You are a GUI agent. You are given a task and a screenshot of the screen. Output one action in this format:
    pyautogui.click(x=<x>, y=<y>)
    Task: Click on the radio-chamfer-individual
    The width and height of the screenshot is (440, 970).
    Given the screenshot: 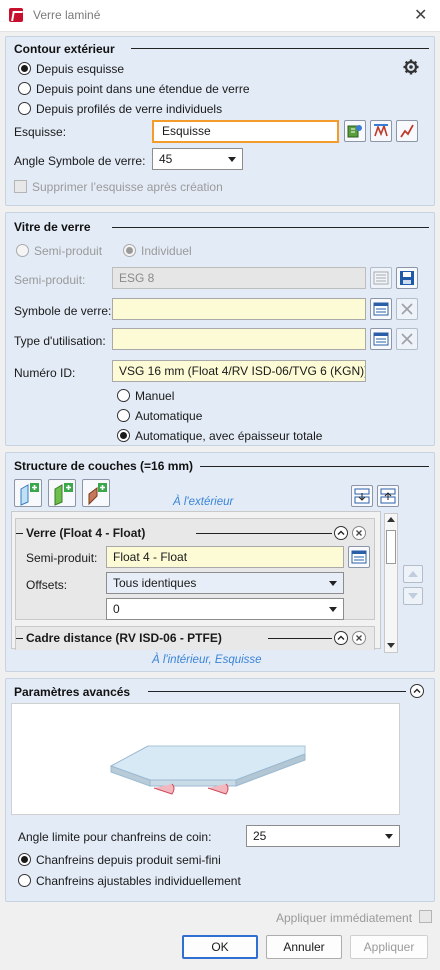 What is the action you would take?
    pyautogui.click(x=24, y=880)
    